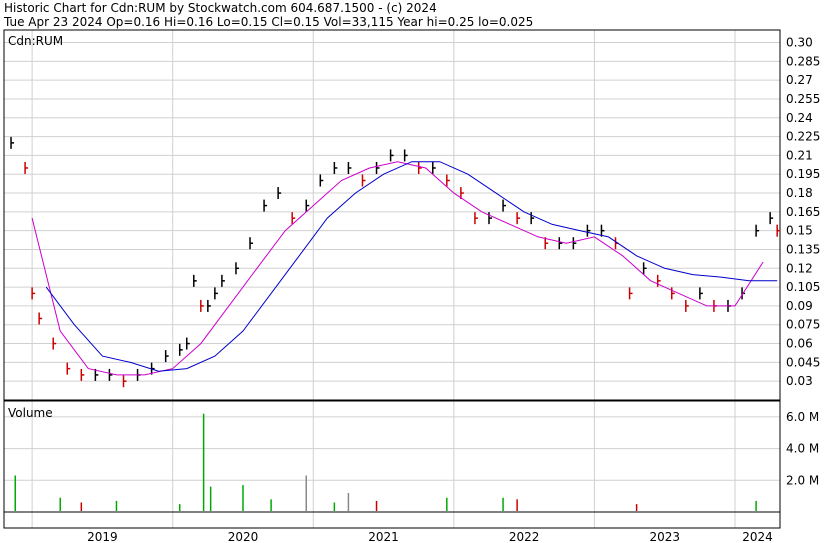  What do you see at coordinates (803, 362) in the screenshot?
I see `price-tick-label: 0.045` at bounding box center [803, 362].